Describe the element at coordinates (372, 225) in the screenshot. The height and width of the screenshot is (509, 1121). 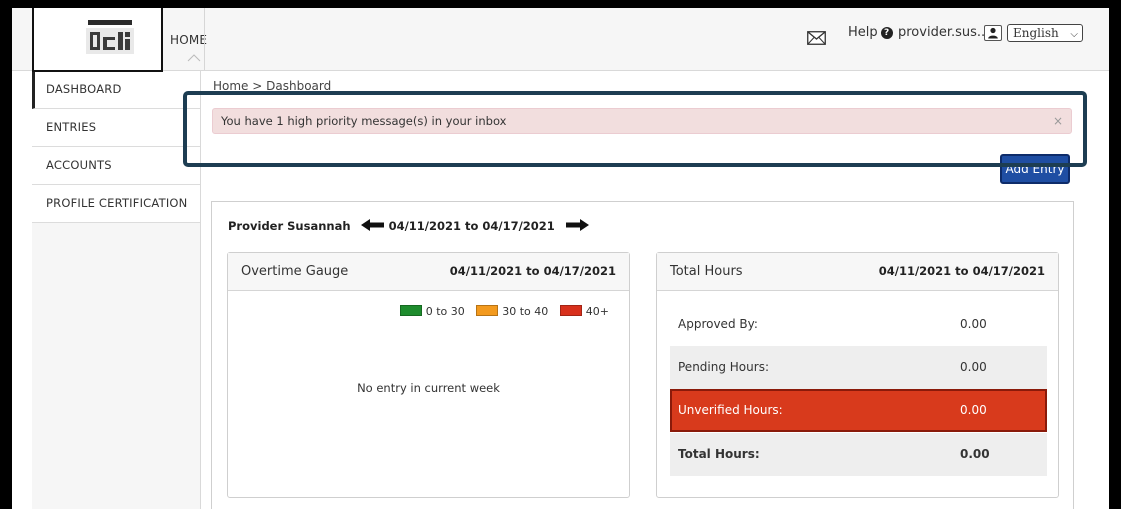
I see `arrow-left-icon` at that location.